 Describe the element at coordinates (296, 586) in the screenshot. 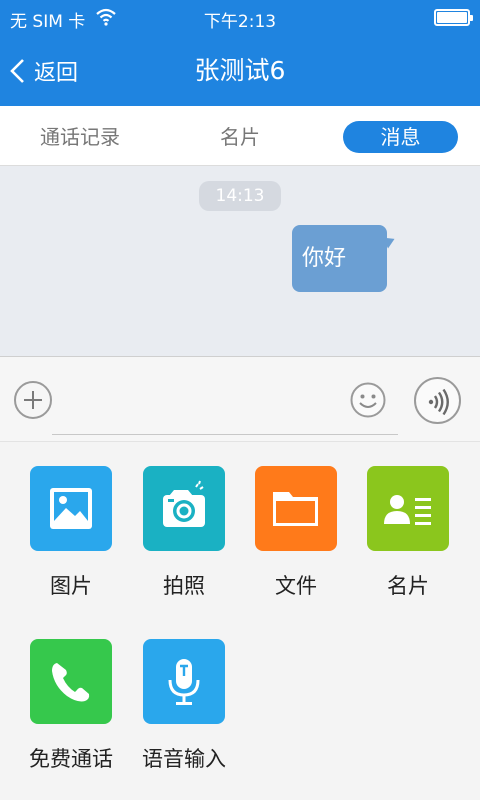

I see `action-label: 文件` at that location.